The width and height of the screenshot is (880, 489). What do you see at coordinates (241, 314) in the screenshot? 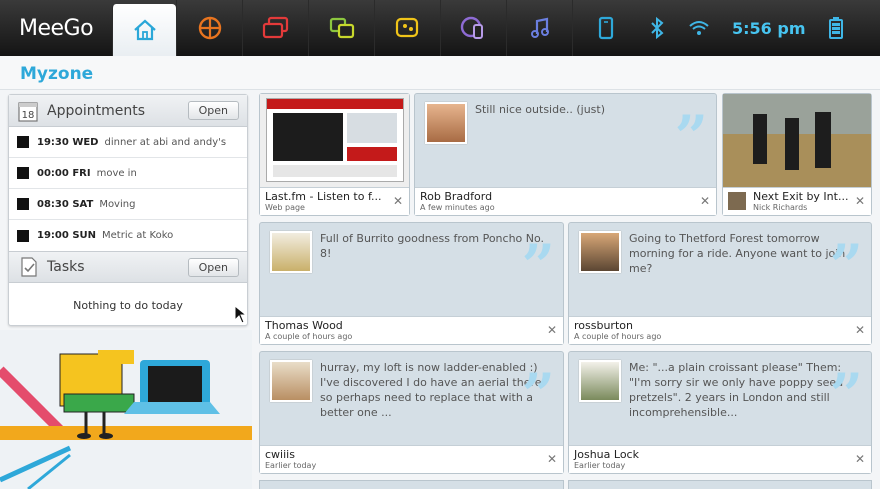
I see `mouse-cursor-icon` at bounding box center [241, 314].